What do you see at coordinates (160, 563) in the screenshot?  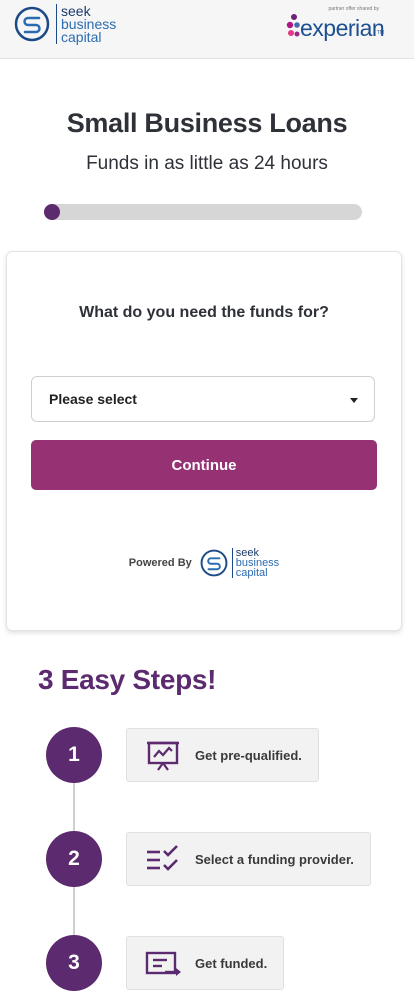 I see `powered-by-label: Powered By` at bounding box center [160, 563].